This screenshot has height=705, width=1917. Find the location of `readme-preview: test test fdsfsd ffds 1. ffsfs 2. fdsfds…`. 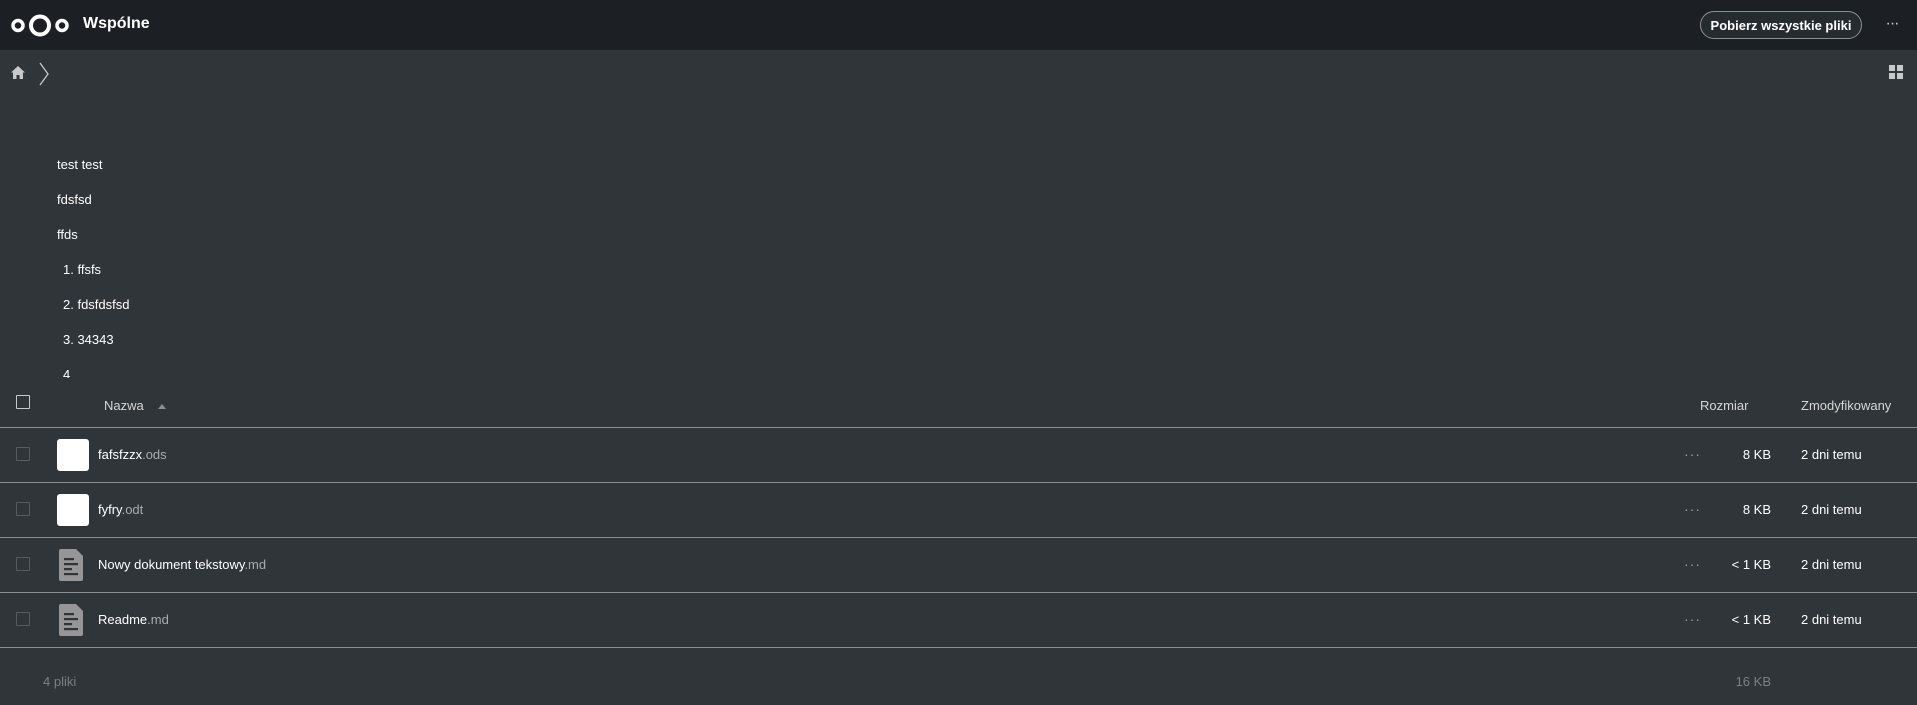

readme-preview: test test fdsfsd ffds 1. ffsfs 2. fdsfds… is located at coordinates (257, 264).